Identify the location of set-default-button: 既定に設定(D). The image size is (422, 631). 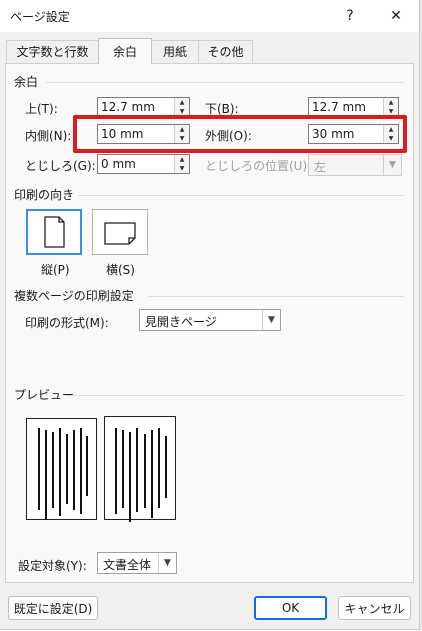
(53, 608).